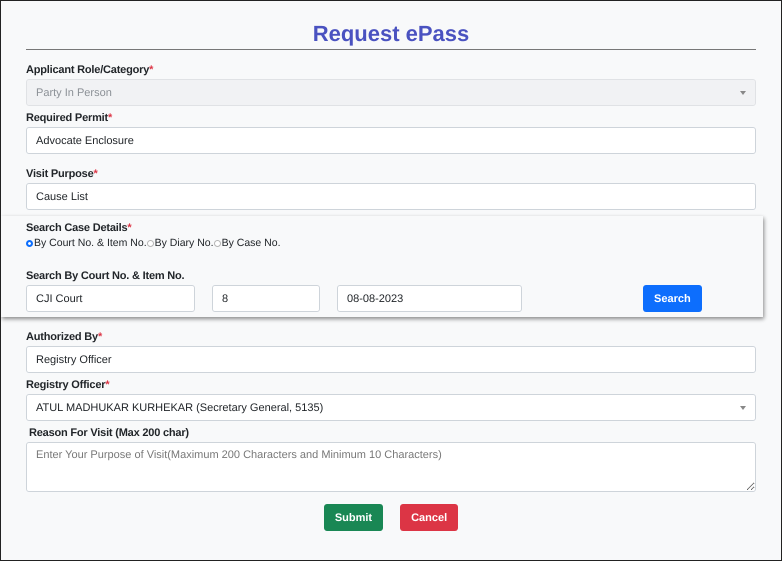 This screenshot has width=782, height=561. Describe the element at coordinates (251, 243) in the screenshot. I see `radio-label: By Case No.` at that location.